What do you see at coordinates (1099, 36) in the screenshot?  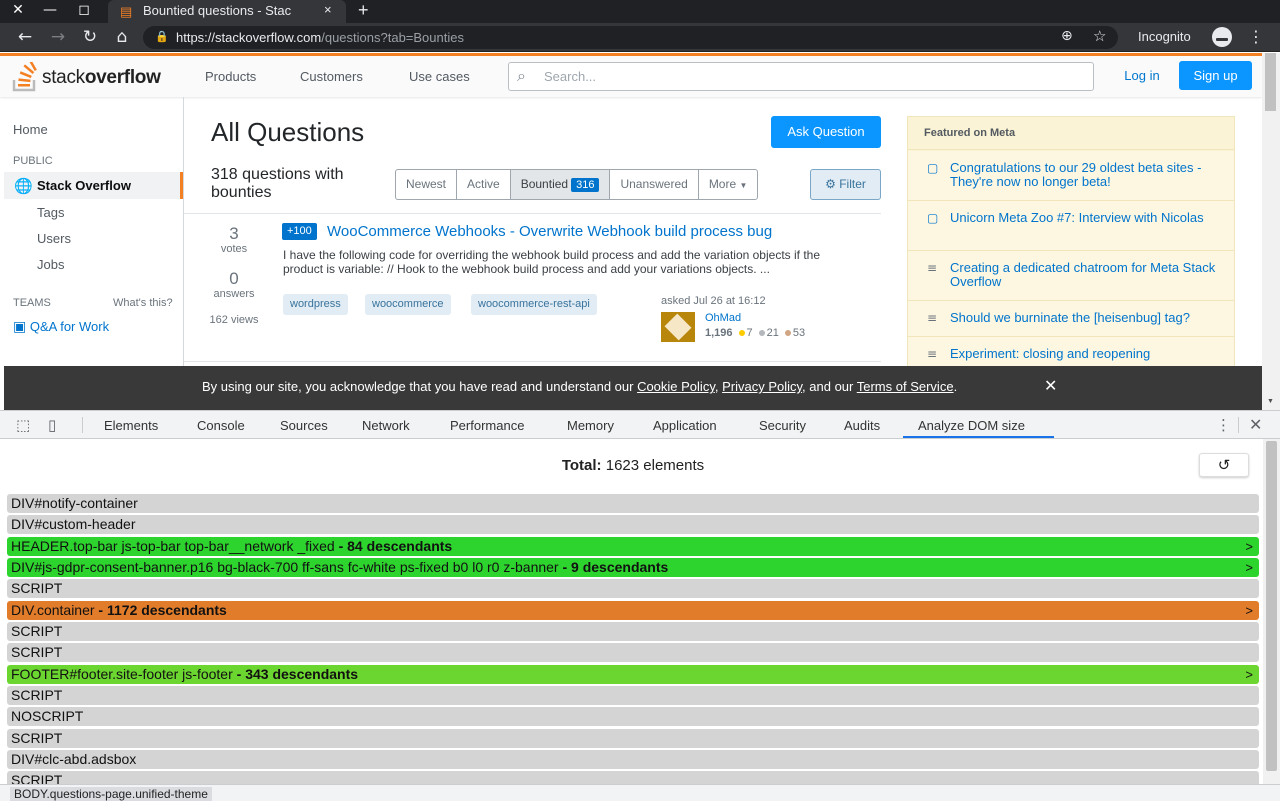 I see `bookmark-star-icon: ☆` at bounding box center [1099, 36].